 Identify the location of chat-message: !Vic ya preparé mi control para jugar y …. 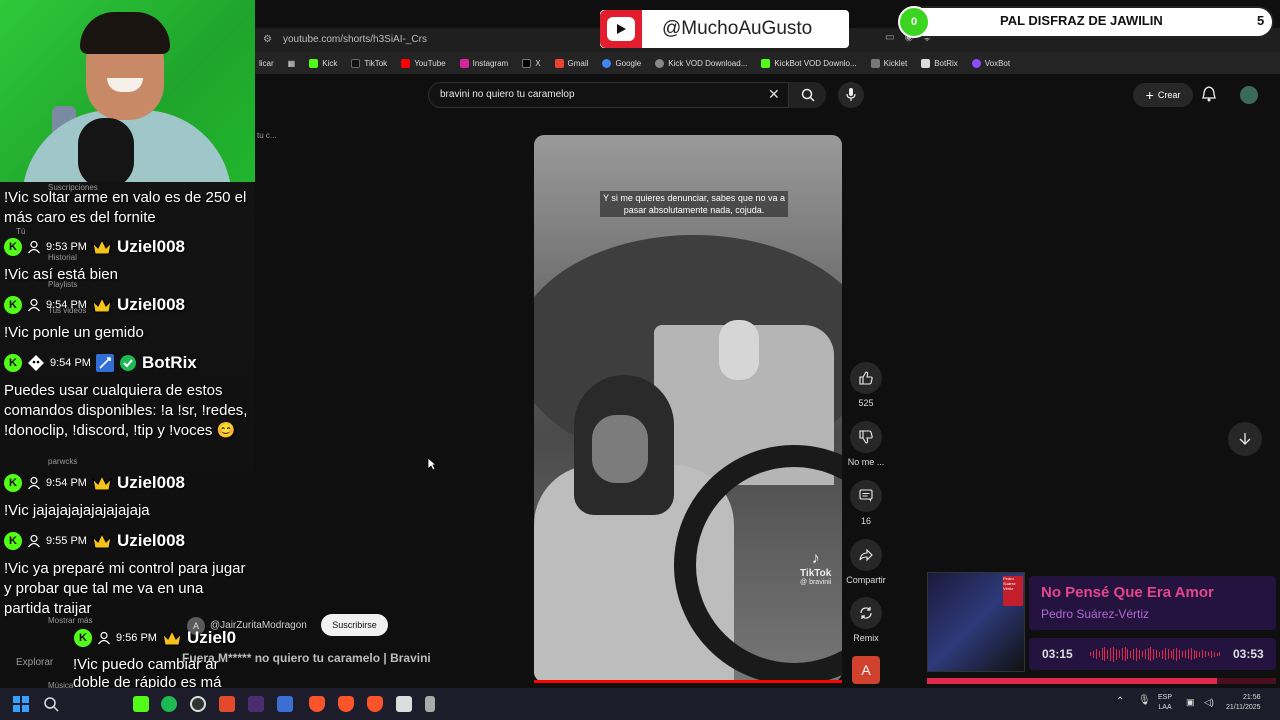
(125, 588).